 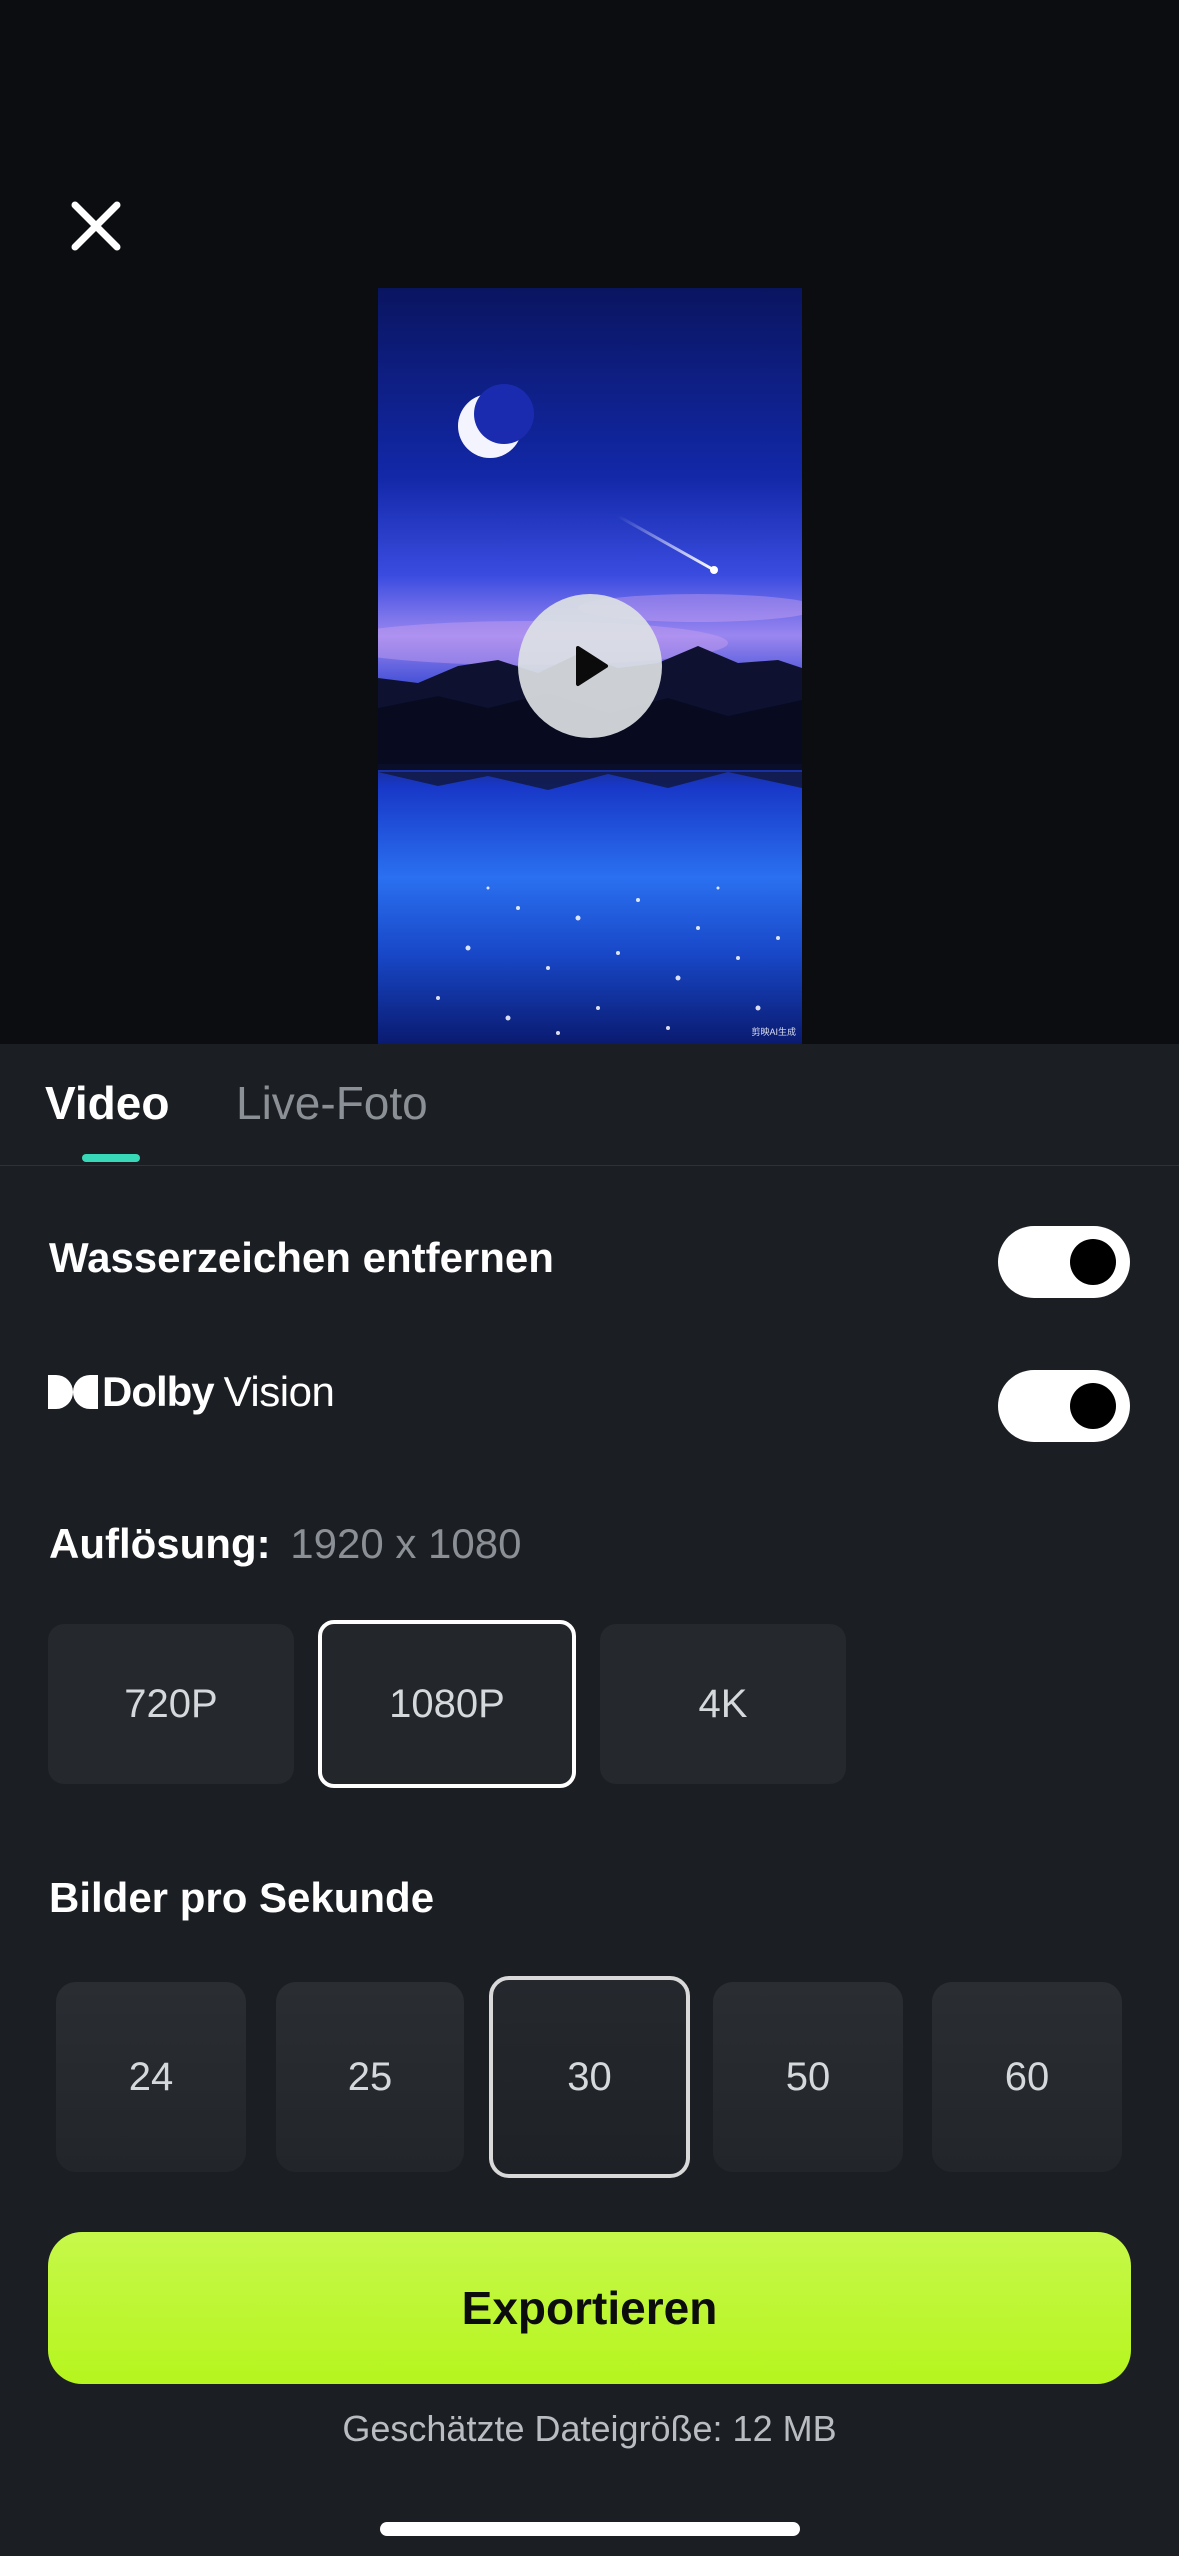 What do you see at coordinates (406, 1543) in the screenshot?
I see `resolution-value: 1920 x 1080` at bounding box center [406, 1543].